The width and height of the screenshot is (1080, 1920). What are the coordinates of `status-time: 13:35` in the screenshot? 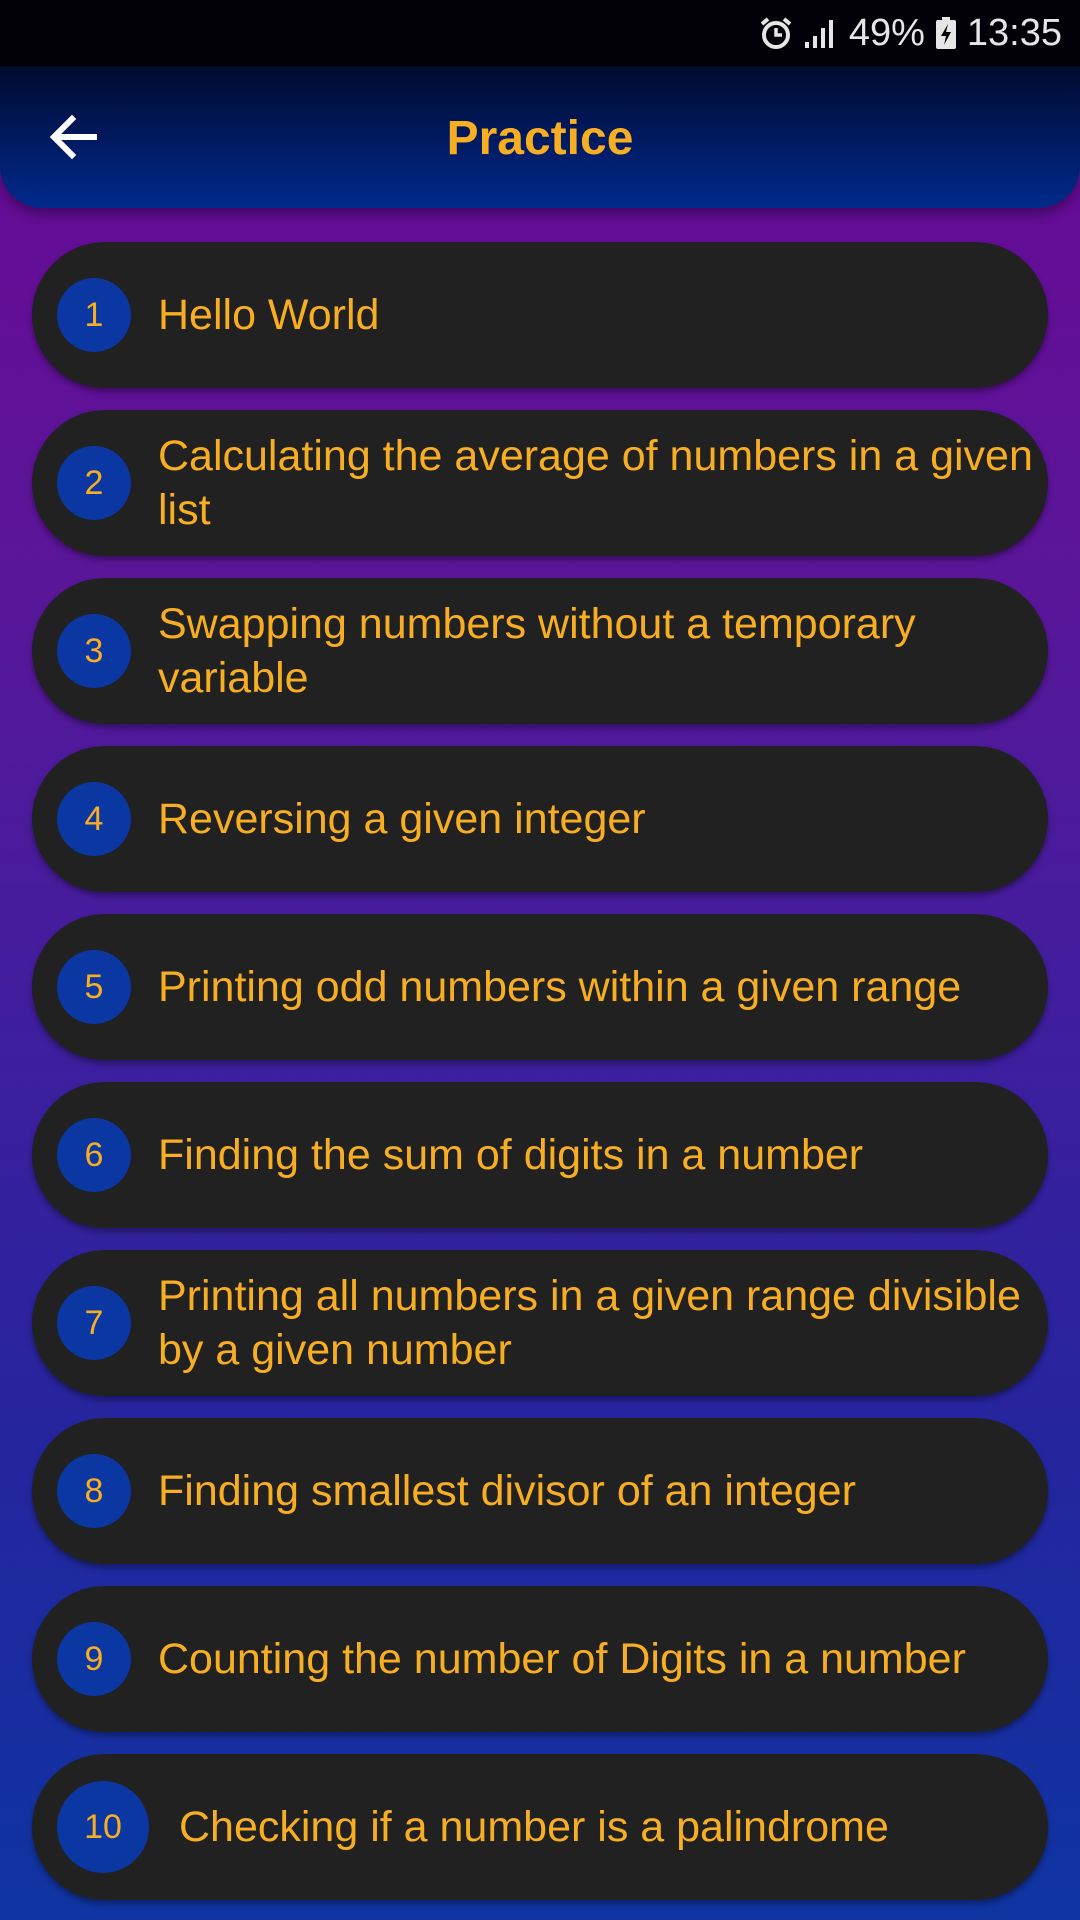 It's located at (1014, 32).